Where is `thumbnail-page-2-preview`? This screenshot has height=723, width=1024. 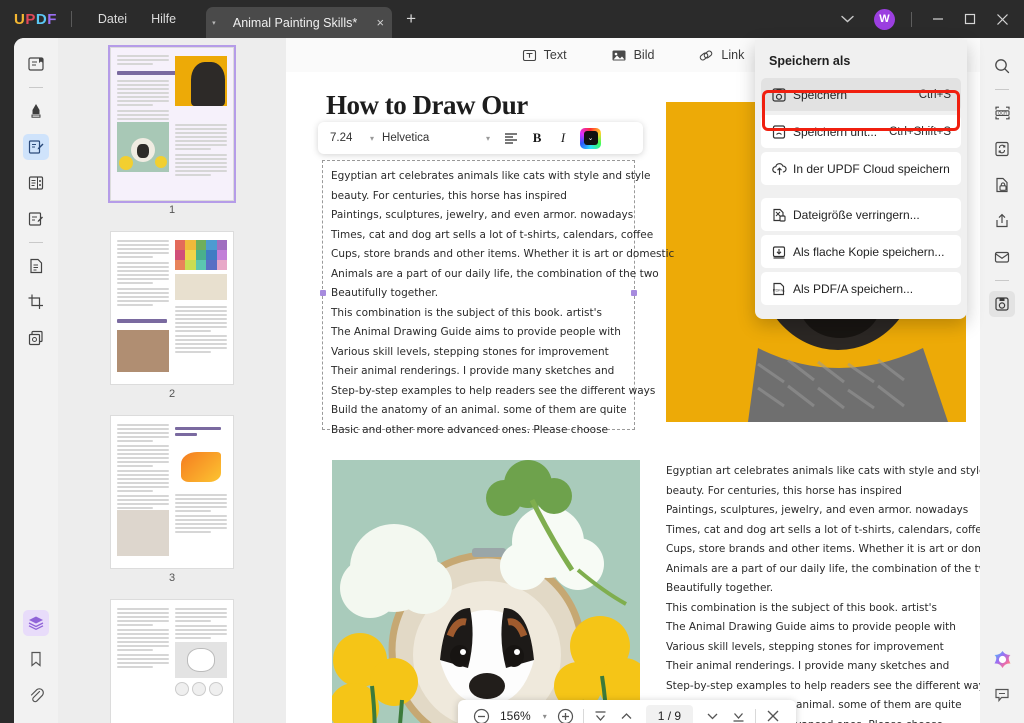
thumbnail-page-2-preview is located at coordinates (172, 308).